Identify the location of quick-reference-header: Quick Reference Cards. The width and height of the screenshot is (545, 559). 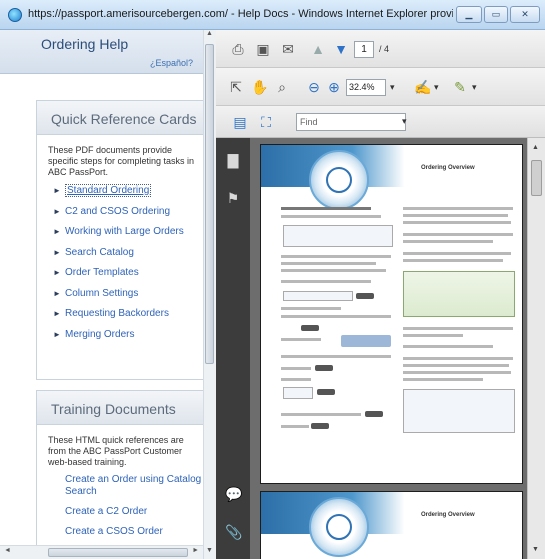
(120, 118).